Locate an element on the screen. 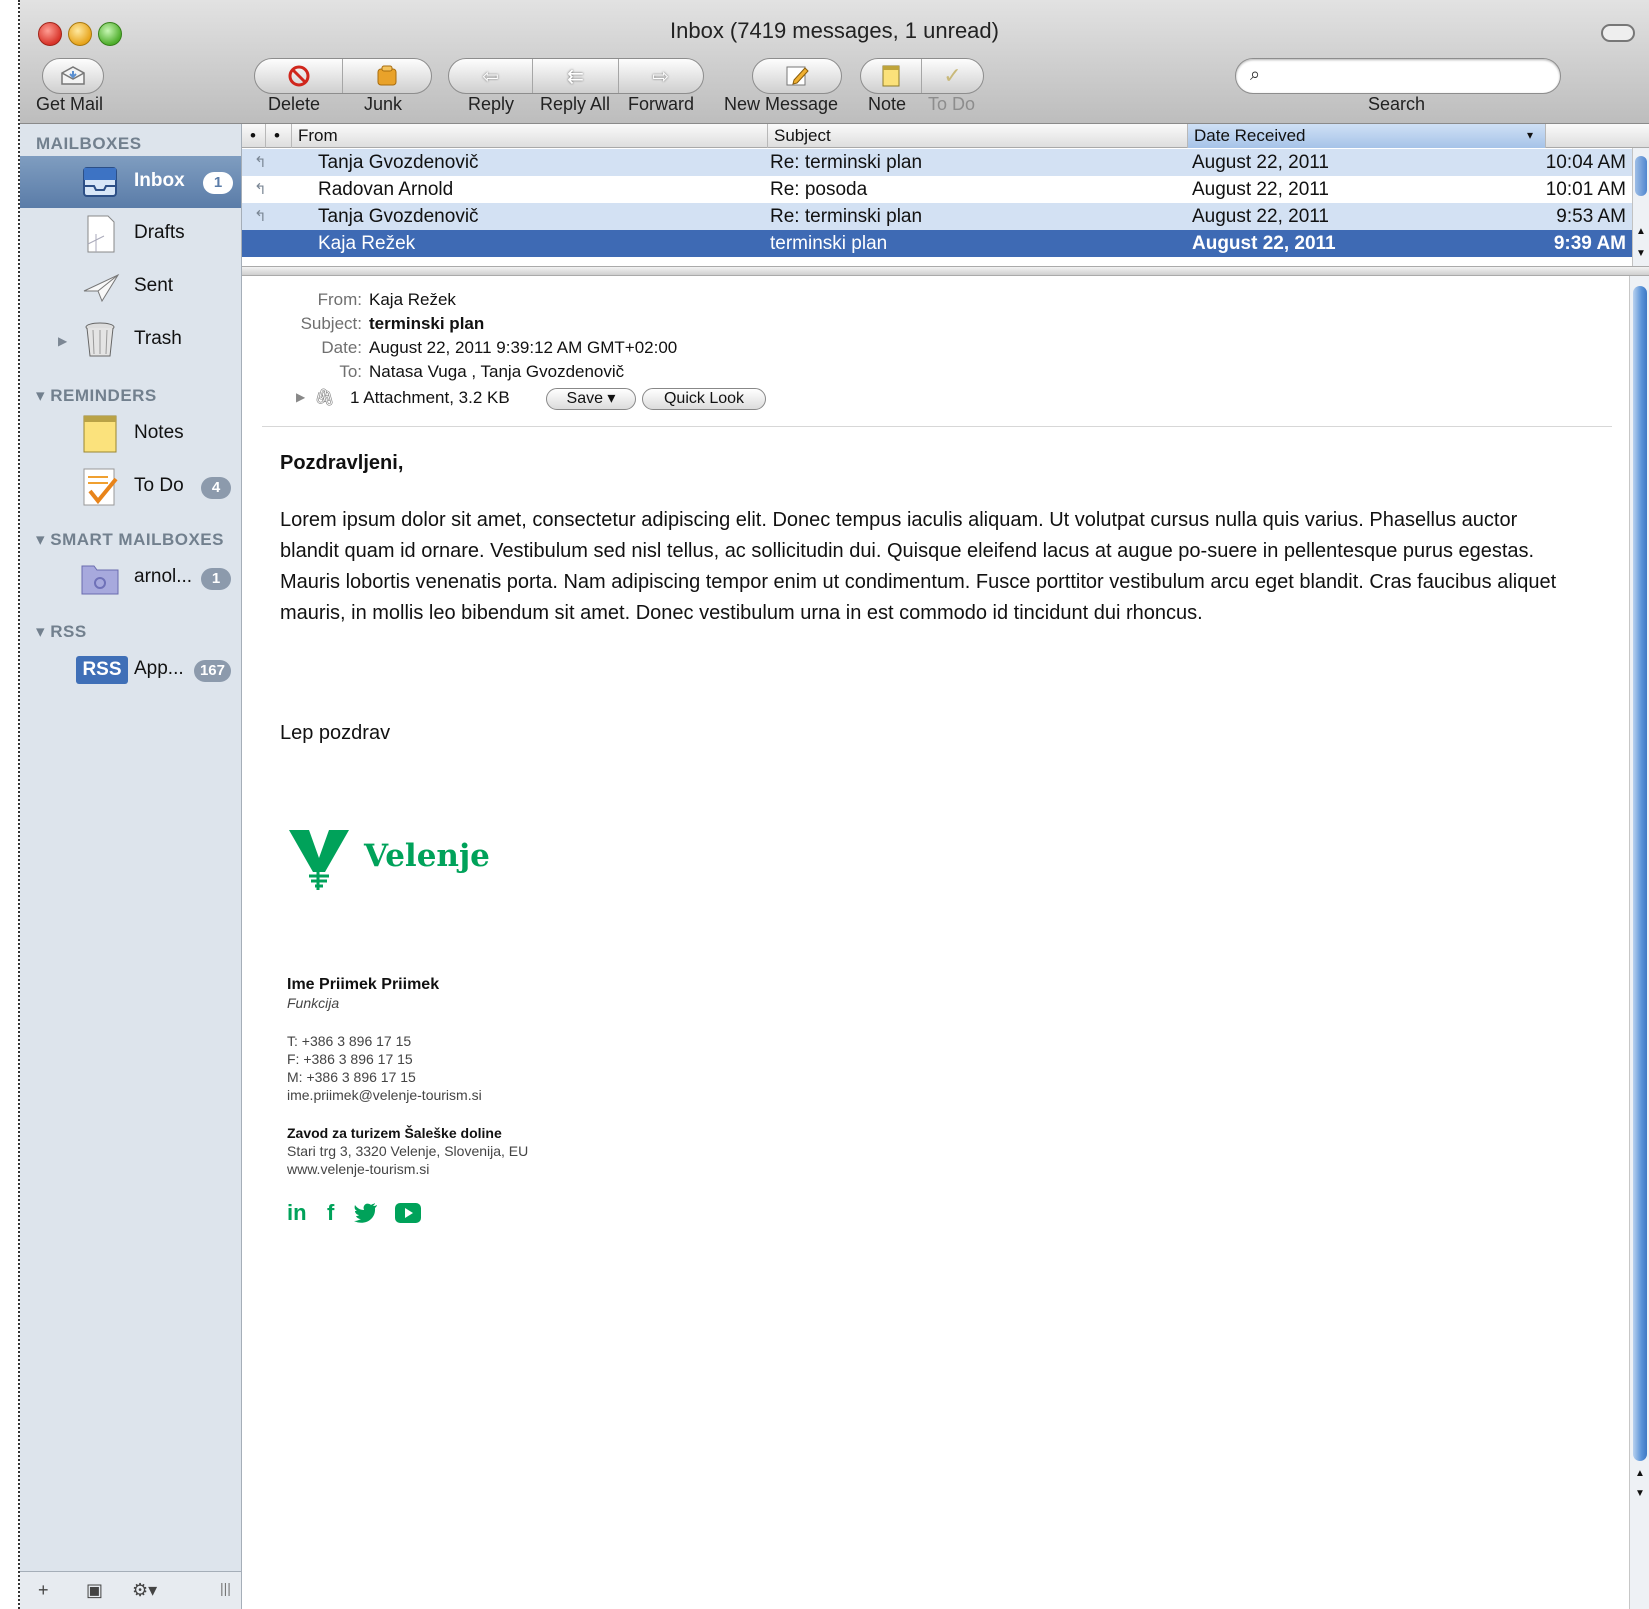 Image resolution: width=1649 pixels, height=1609 pixels. reply-all-button: ⇇ is located at coordinates (576, 76).